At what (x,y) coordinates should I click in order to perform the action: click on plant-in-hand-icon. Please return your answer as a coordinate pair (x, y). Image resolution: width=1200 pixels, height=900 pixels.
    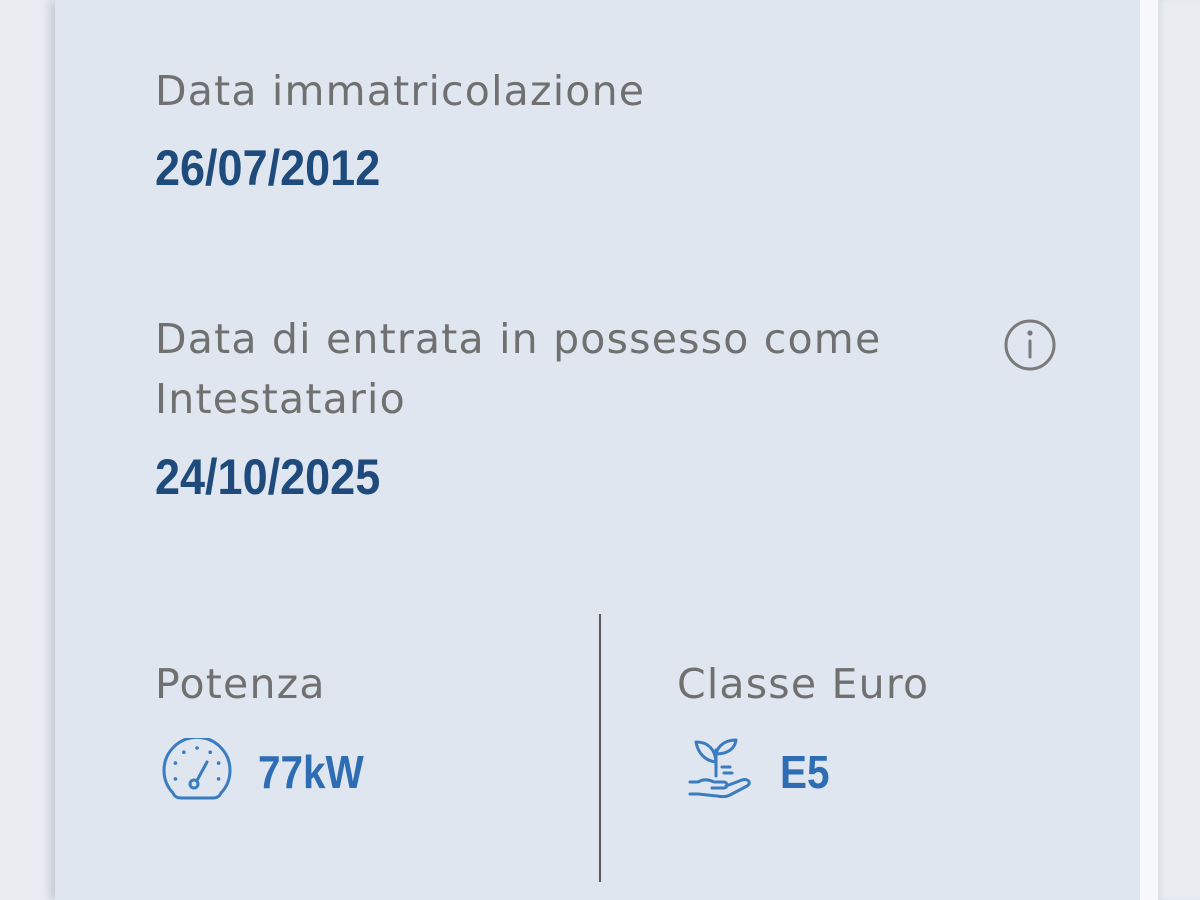
    Looking at the image, I should click on (721, 768).